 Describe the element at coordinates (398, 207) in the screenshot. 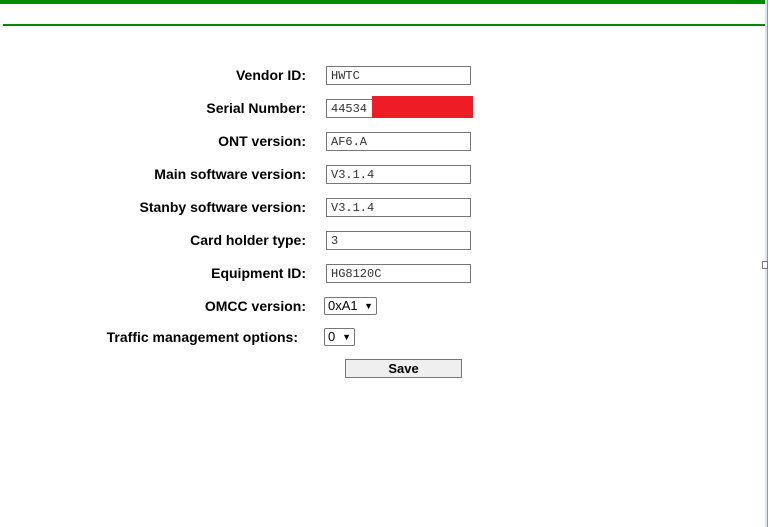

I see `standby-software-version-field: V3.1.4` at that location.